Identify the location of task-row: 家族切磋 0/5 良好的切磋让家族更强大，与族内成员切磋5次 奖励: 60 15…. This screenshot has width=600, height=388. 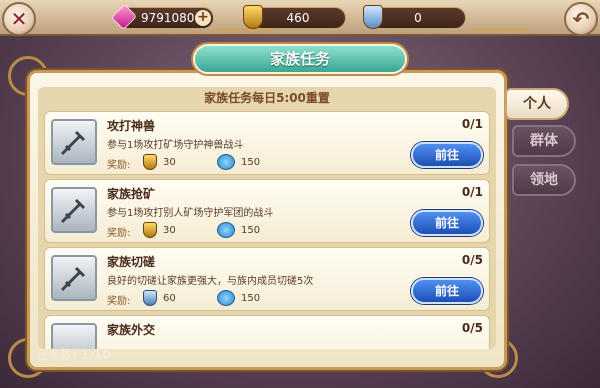
(267, 279).